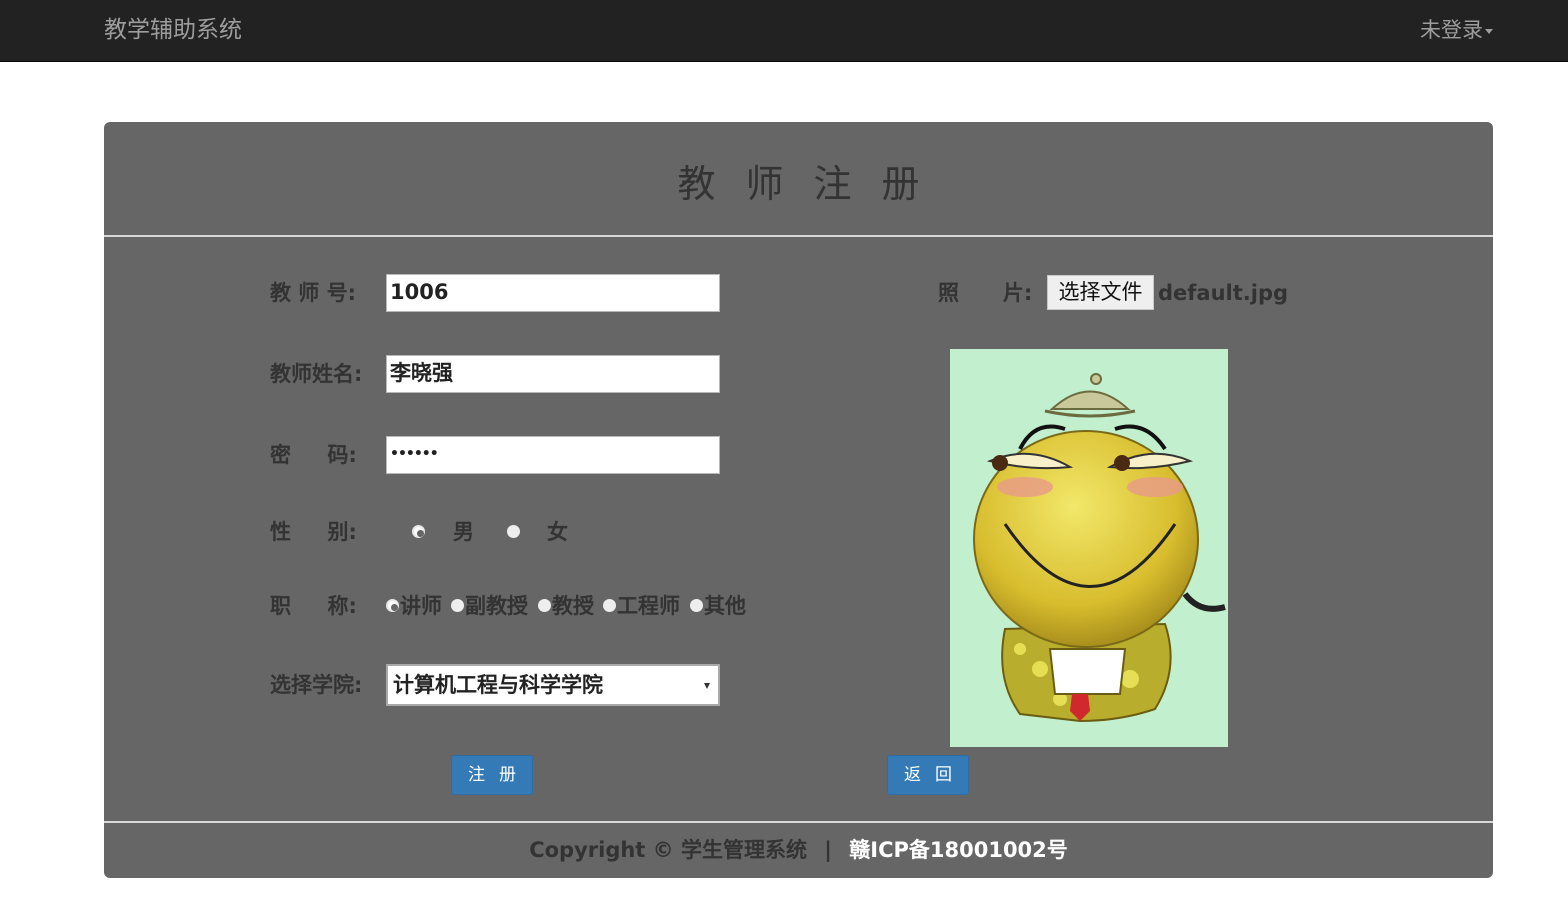  What do you see at coordinates (958, 850) in the screenshot?
I see `icp-link: 赣ICP备18001002号` at bounding box center [958, 850].